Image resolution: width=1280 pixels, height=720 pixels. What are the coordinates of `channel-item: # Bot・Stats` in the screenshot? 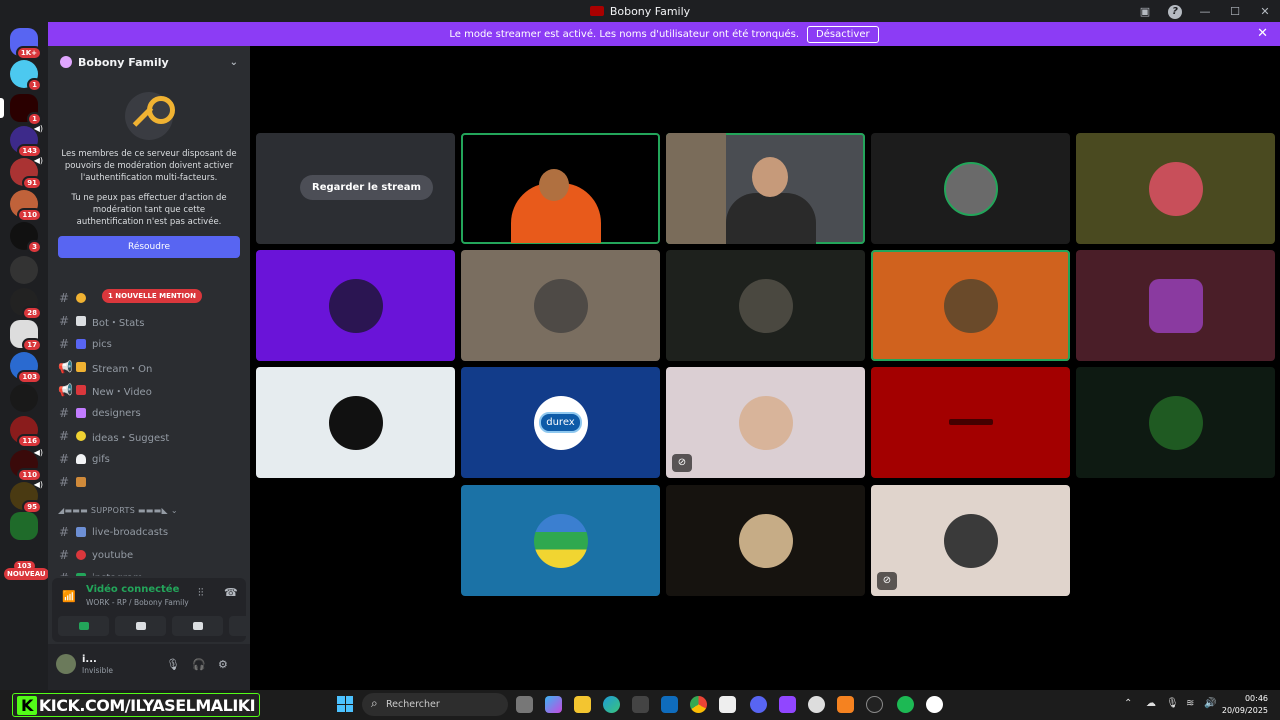 It's located at (150, 321).